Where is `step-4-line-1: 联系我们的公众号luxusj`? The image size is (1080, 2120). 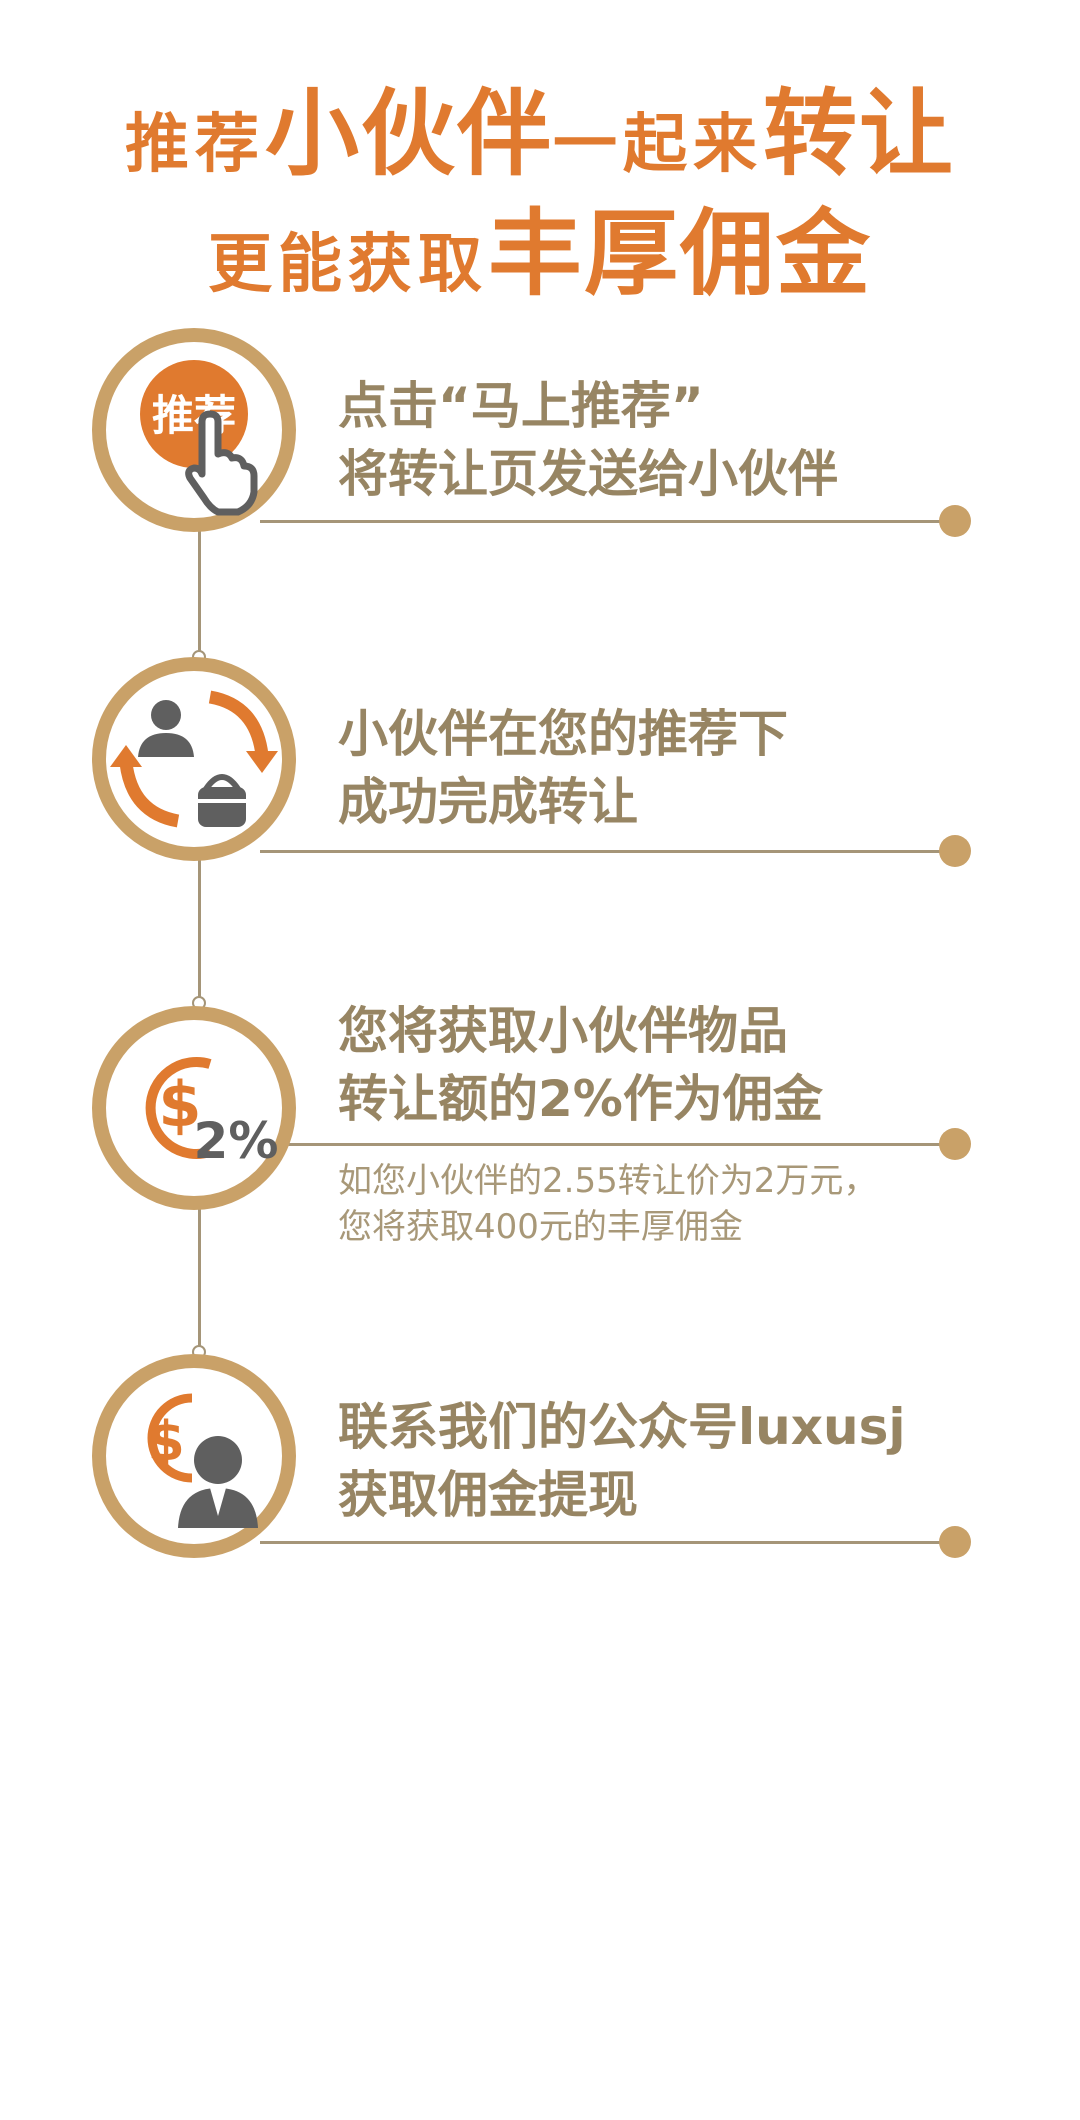 step-4-line-1: 联系我们的公众号luxusj is located at coordinates (622, 1427).